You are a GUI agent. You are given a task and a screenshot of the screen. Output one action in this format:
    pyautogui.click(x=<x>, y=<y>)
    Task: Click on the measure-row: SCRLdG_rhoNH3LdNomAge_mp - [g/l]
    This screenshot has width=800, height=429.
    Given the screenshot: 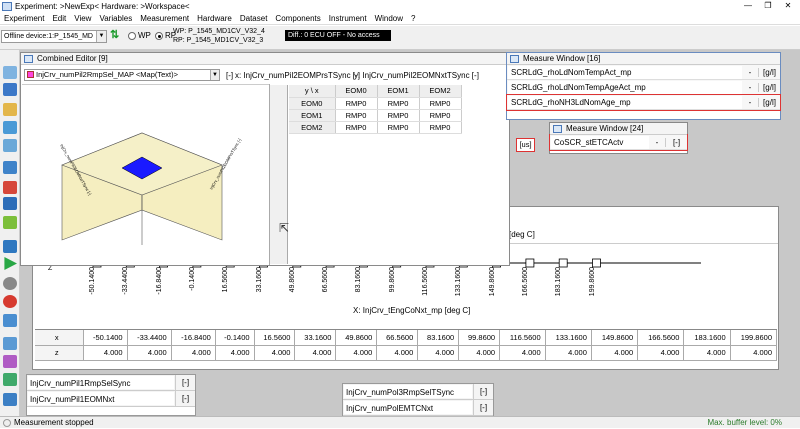 What is the action you would take?
    pyautogui.click(x=643, y=102)
    